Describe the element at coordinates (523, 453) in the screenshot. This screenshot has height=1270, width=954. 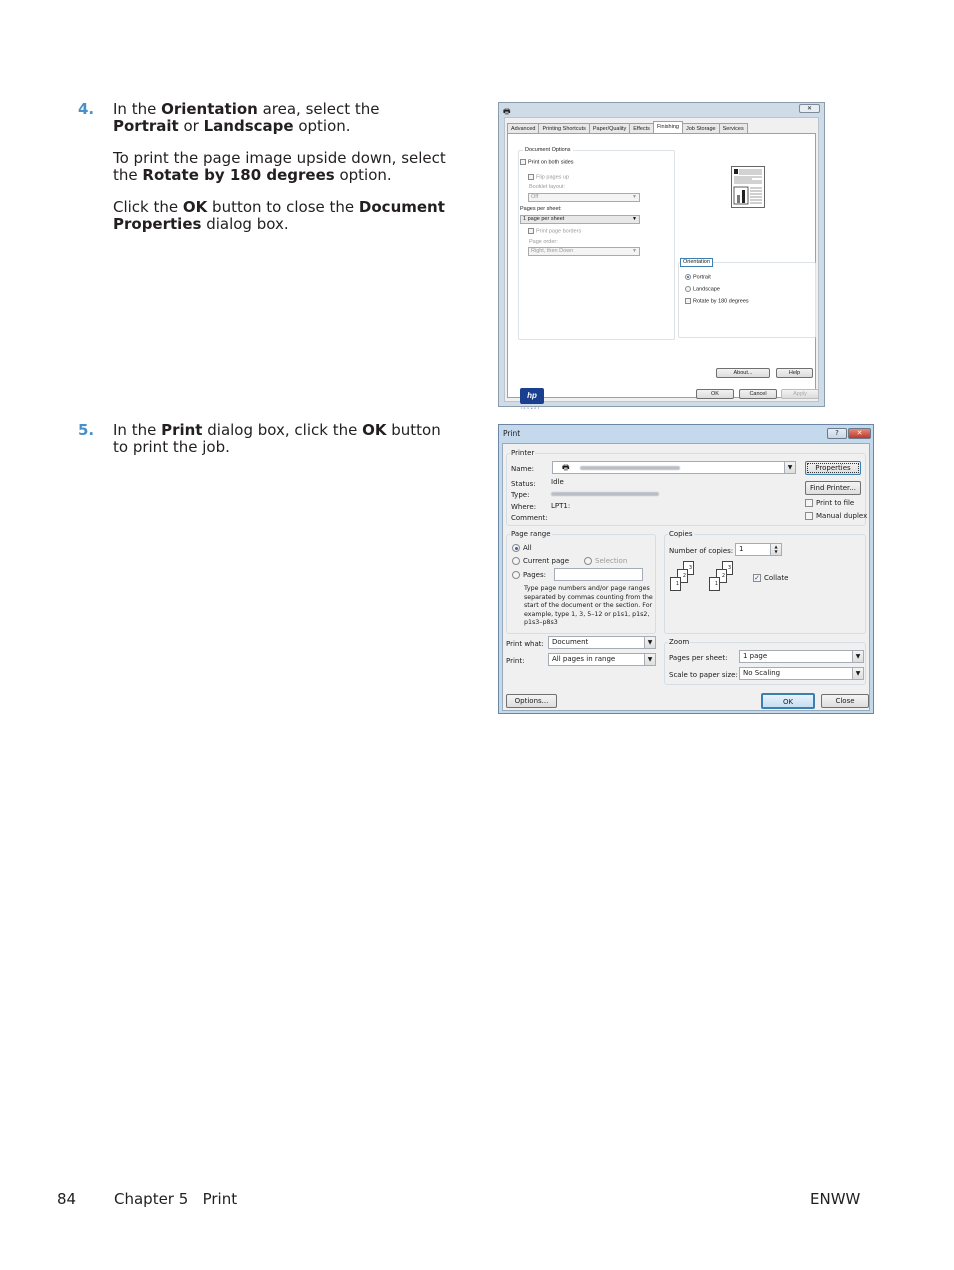
I see `group-label: Printer` at that location.